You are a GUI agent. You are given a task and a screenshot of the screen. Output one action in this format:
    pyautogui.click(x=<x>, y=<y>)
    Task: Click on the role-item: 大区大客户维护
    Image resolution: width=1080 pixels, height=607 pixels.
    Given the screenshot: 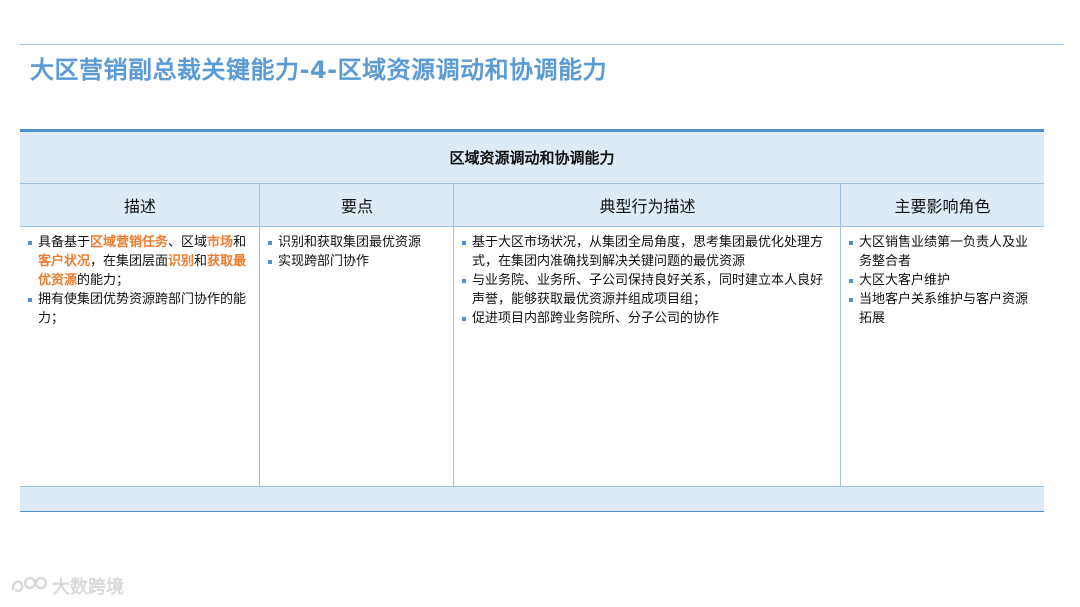 What is the action you would take?
    pyautogui.click(x=943, y=280)
    